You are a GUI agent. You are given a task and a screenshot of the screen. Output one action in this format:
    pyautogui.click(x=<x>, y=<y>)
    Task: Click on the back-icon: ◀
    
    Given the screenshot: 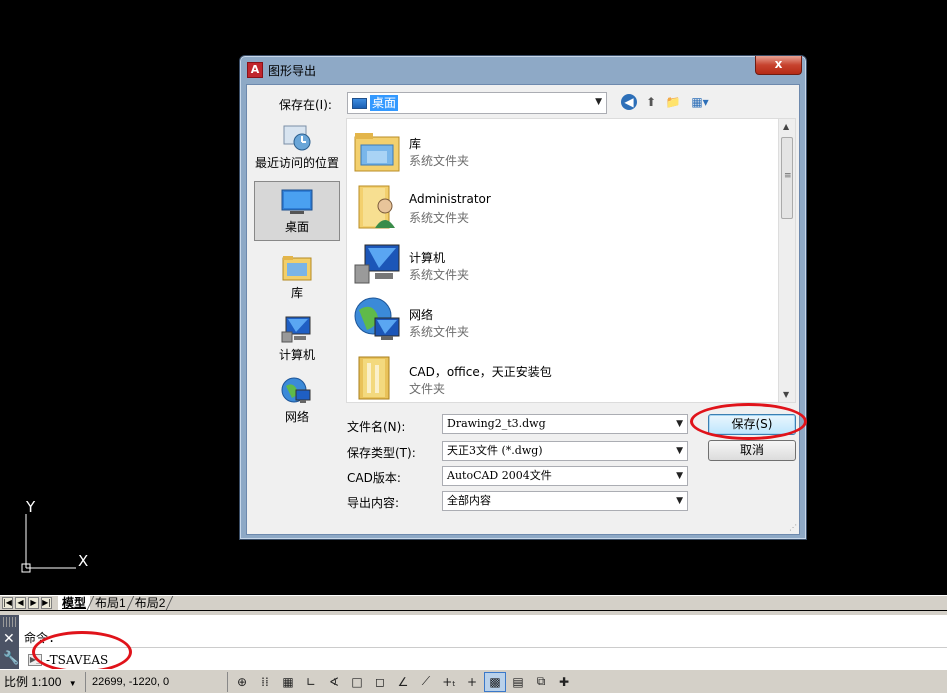 What is the action you would take?
    pyautogui.click(x=629, y=102)
    